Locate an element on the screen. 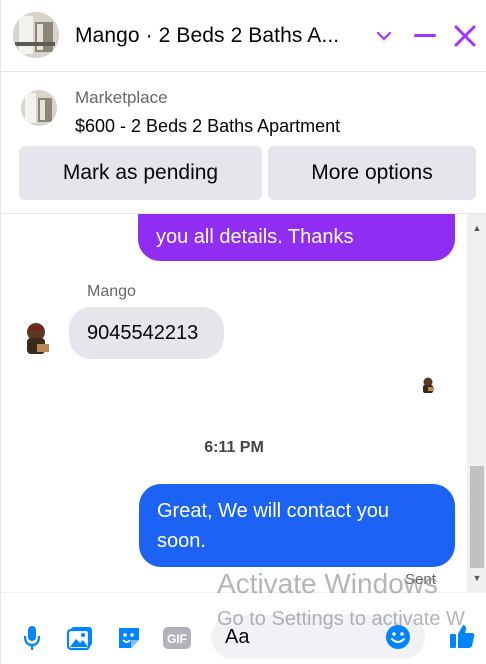 The height and width of the screenshot is (664, 486). activate-windows-subtext: Go to Settings to activate W is located at coordinates (341, 619).